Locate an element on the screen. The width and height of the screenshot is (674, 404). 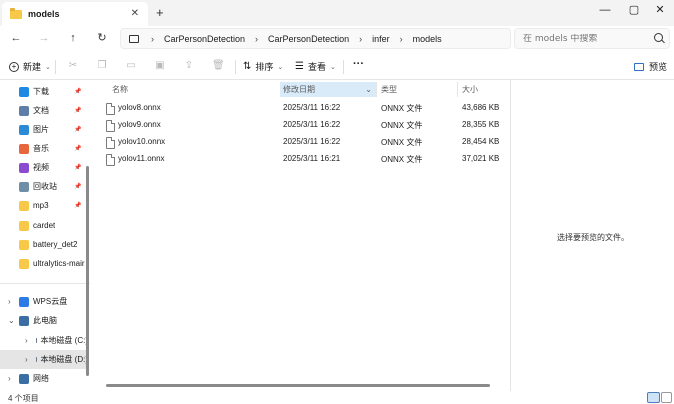
back-button: ← is located at coordinates (16, 38).